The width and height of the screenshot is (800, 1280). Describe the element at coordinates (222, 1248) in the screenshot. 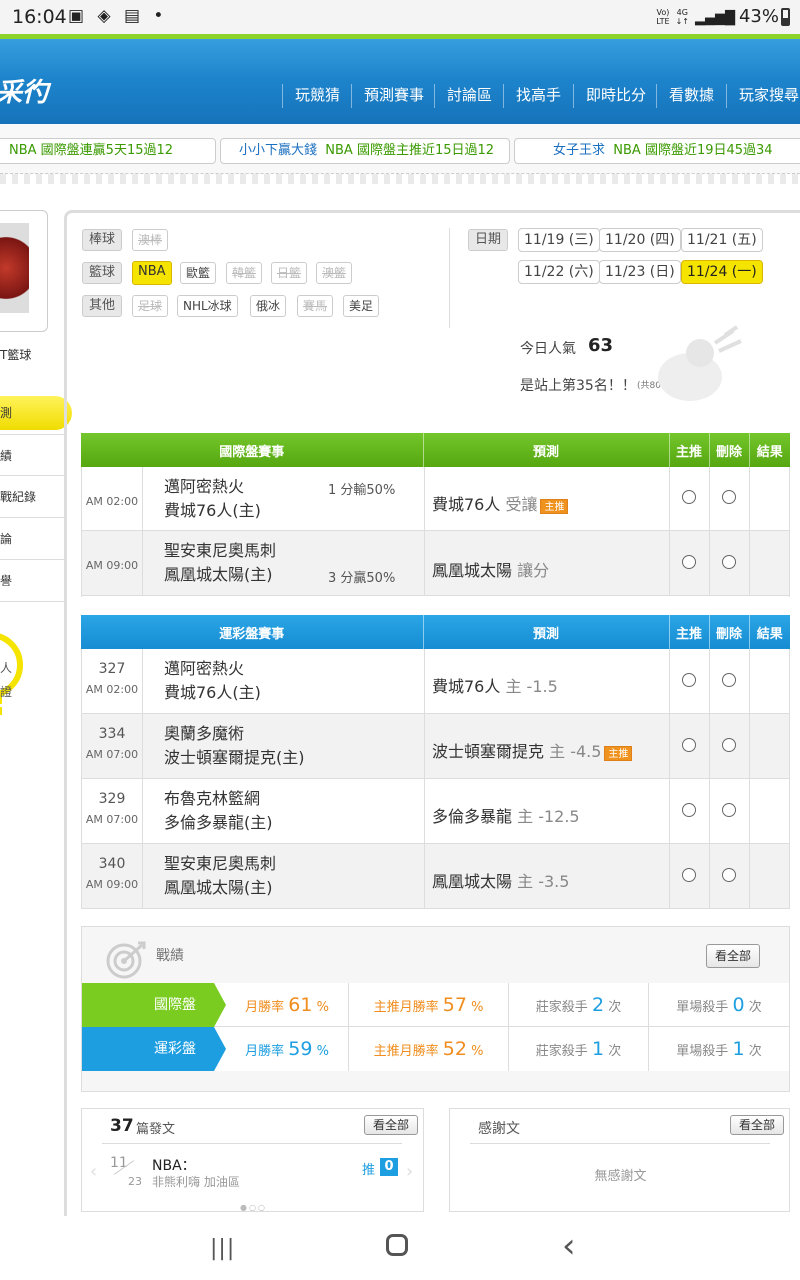

I see `recent-apps-button: |||` at that location.